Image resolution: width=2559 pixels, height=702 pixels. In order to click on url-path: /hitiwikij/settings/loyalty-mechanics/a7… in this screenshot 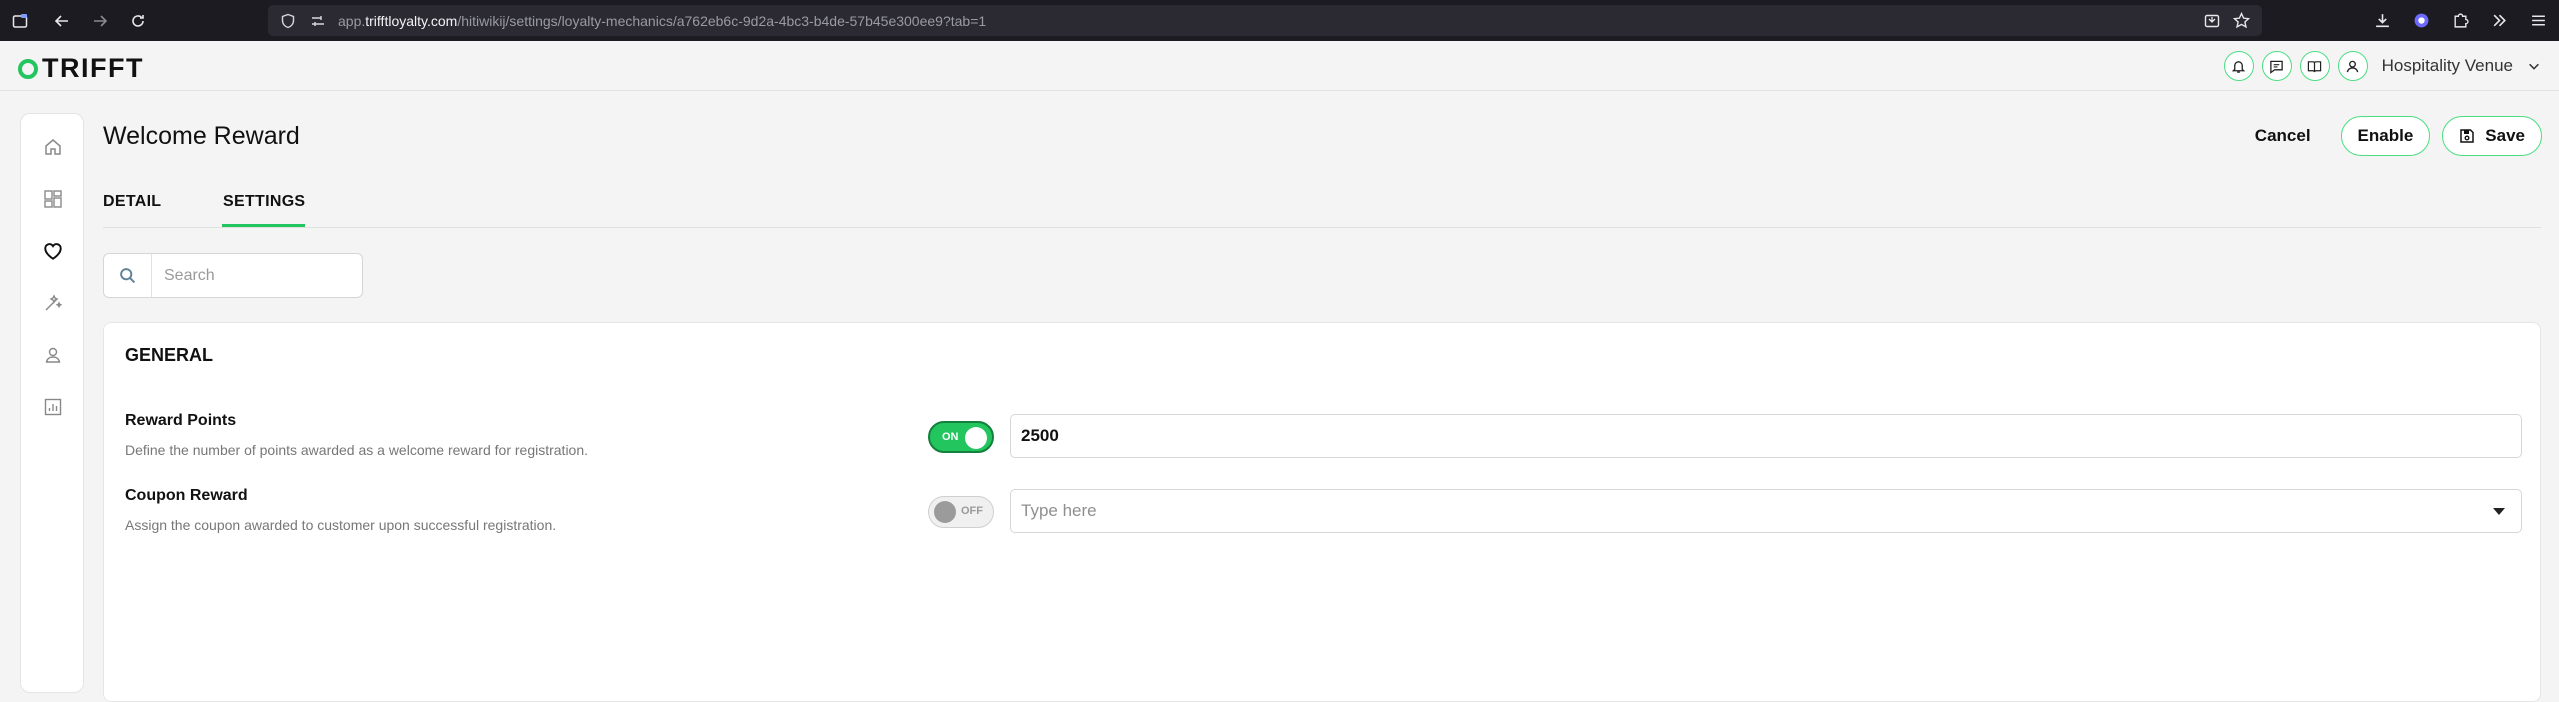, I will do `click(722, 20)`.